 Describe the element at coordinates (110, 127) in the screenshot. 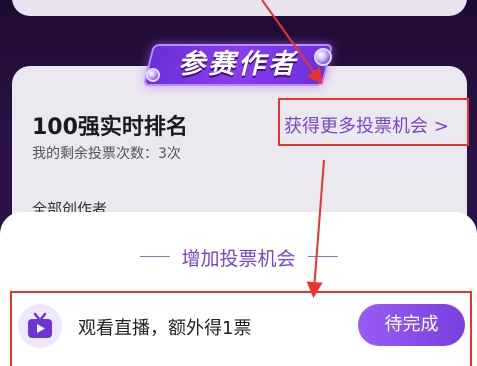

I see `ranking-title: 100强实时排名` at that location.